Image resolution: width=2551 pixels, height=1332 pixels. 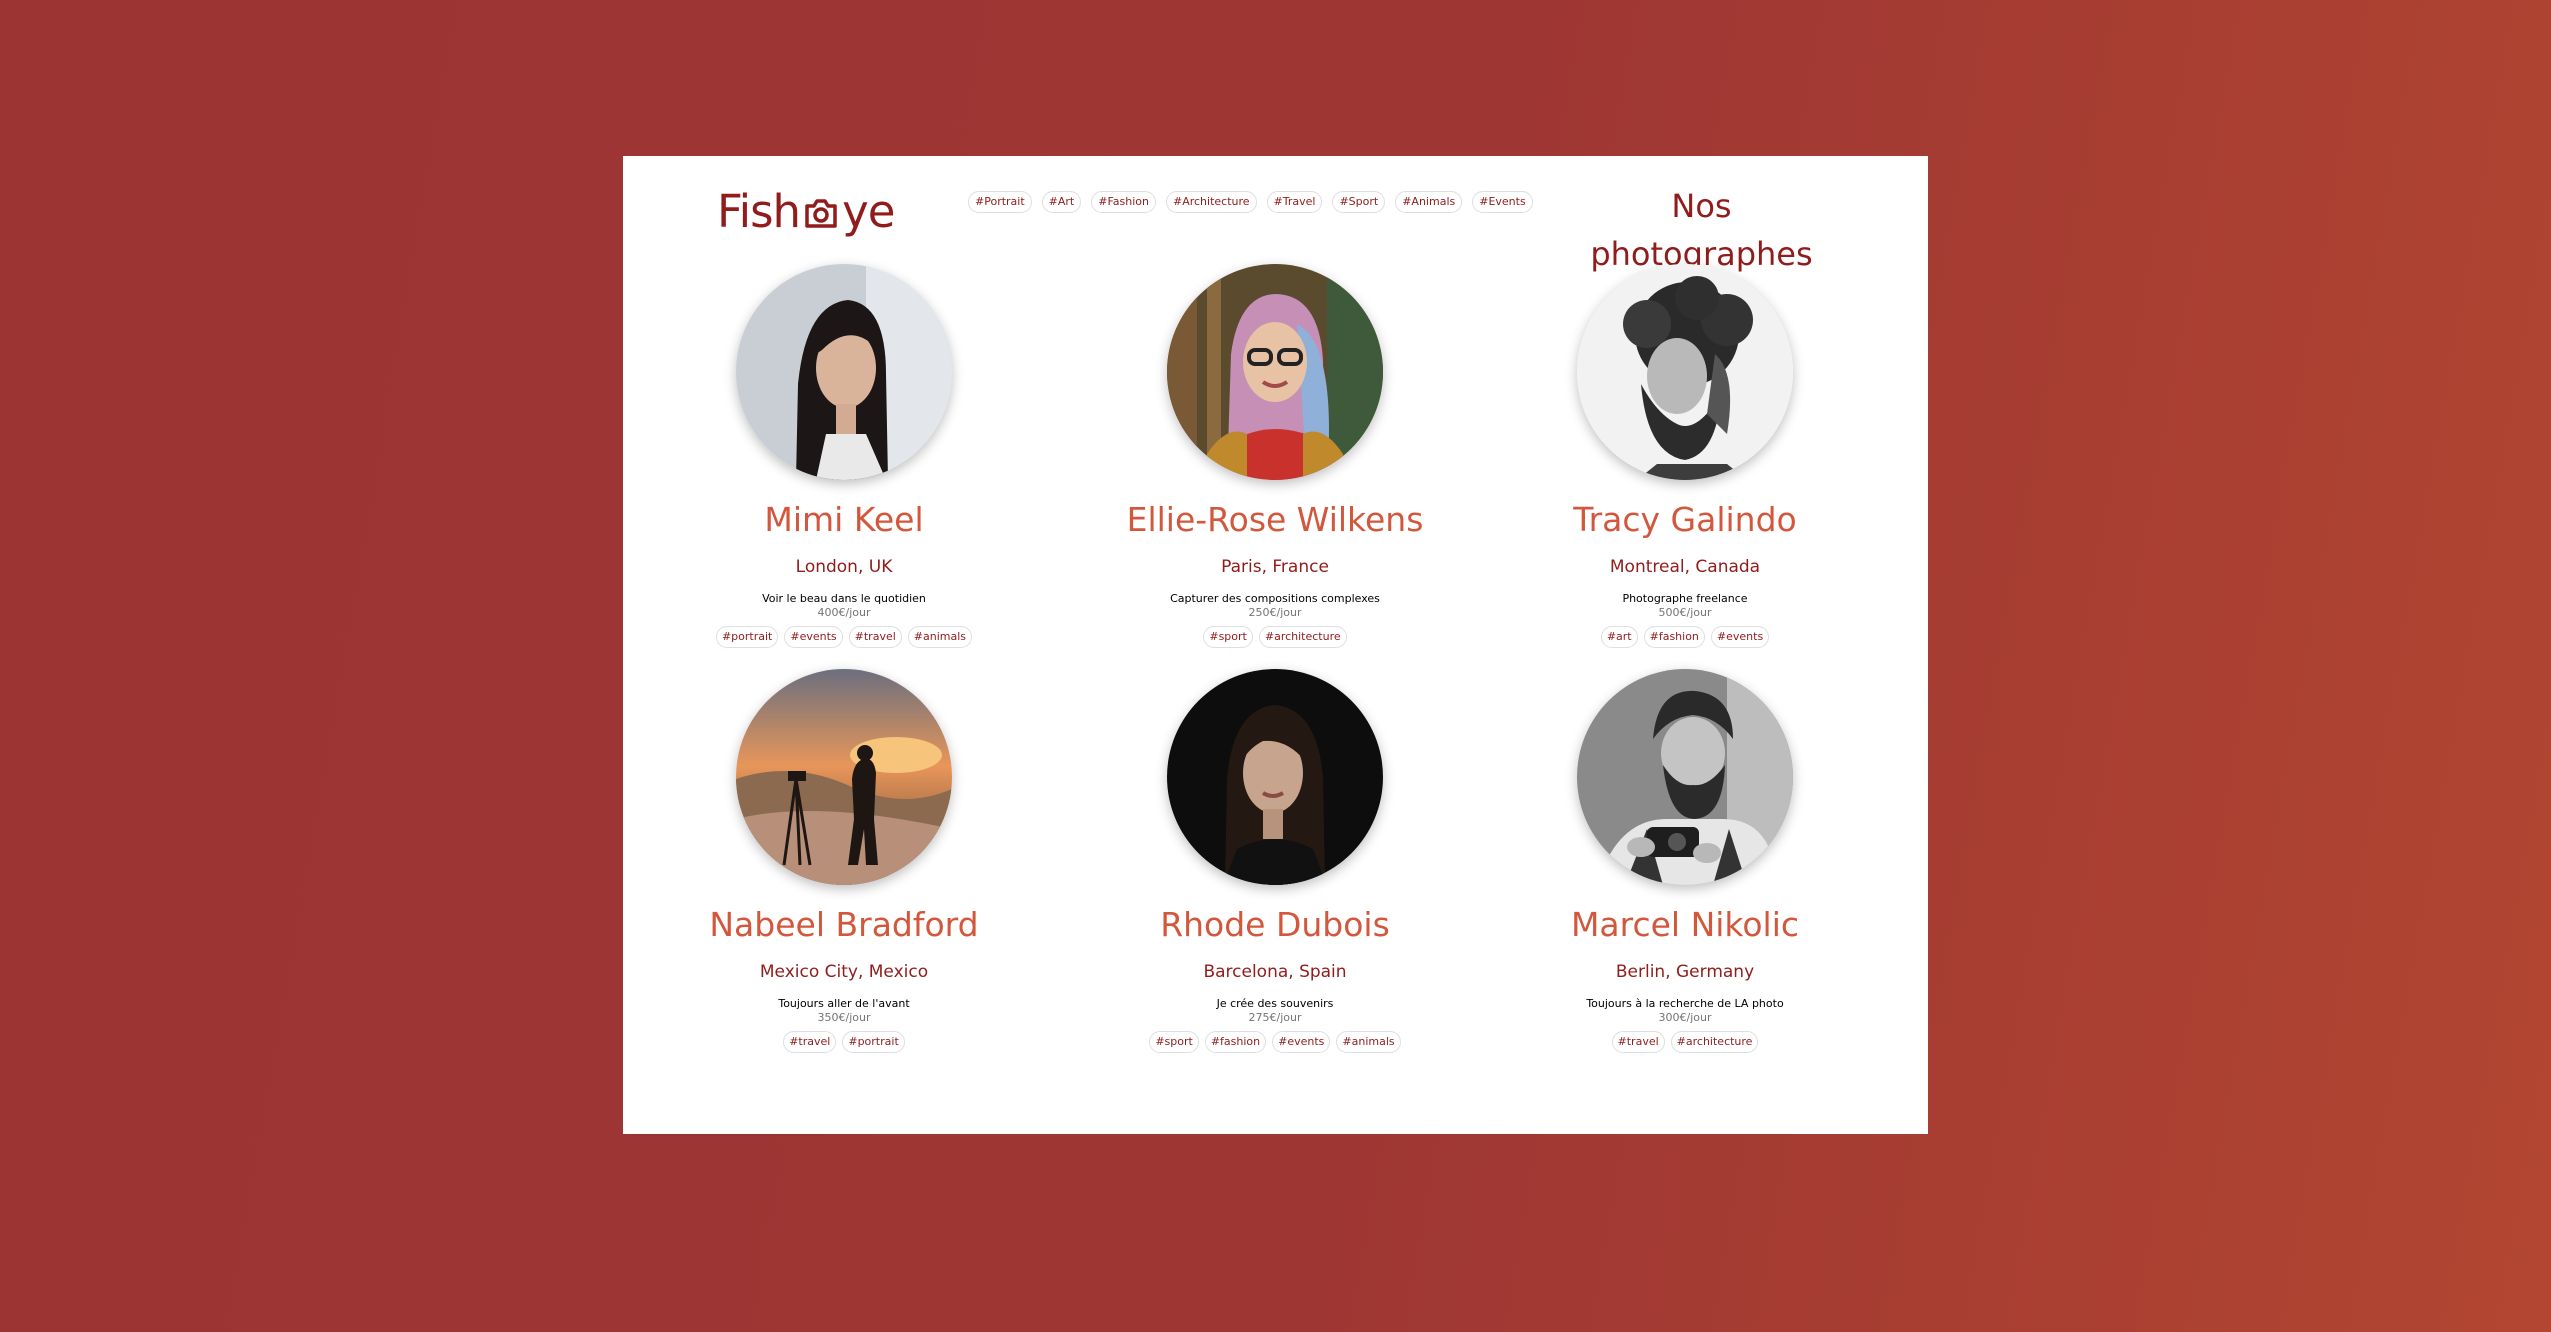 What do you see at coordinates (1619, 637) in the screenshot?
I see `photographer-tag: #art` at bounding box center [1619, 637].